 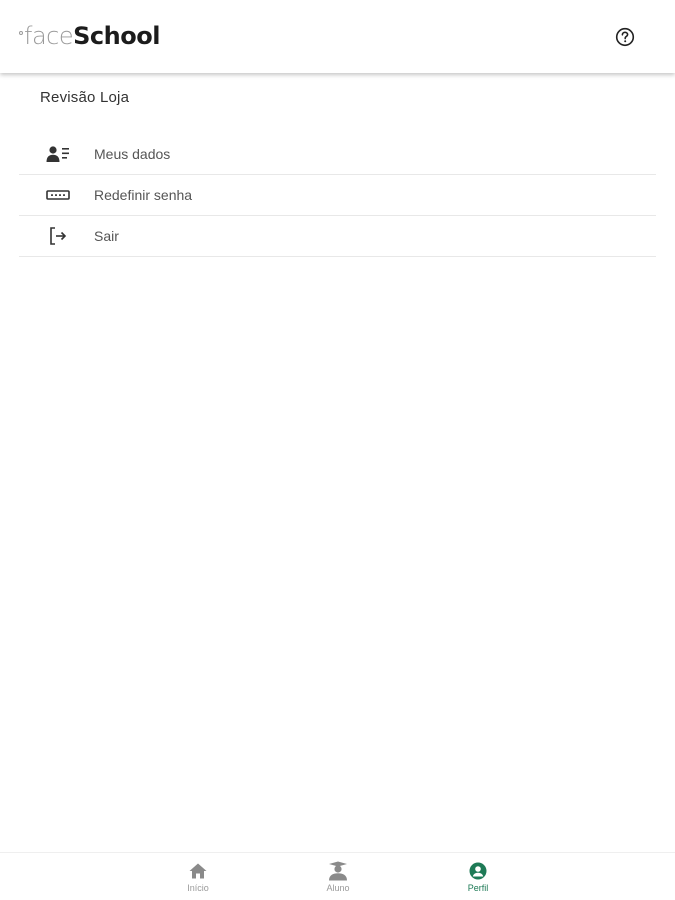 I want to click on help-button, so click(x=625, y=37).